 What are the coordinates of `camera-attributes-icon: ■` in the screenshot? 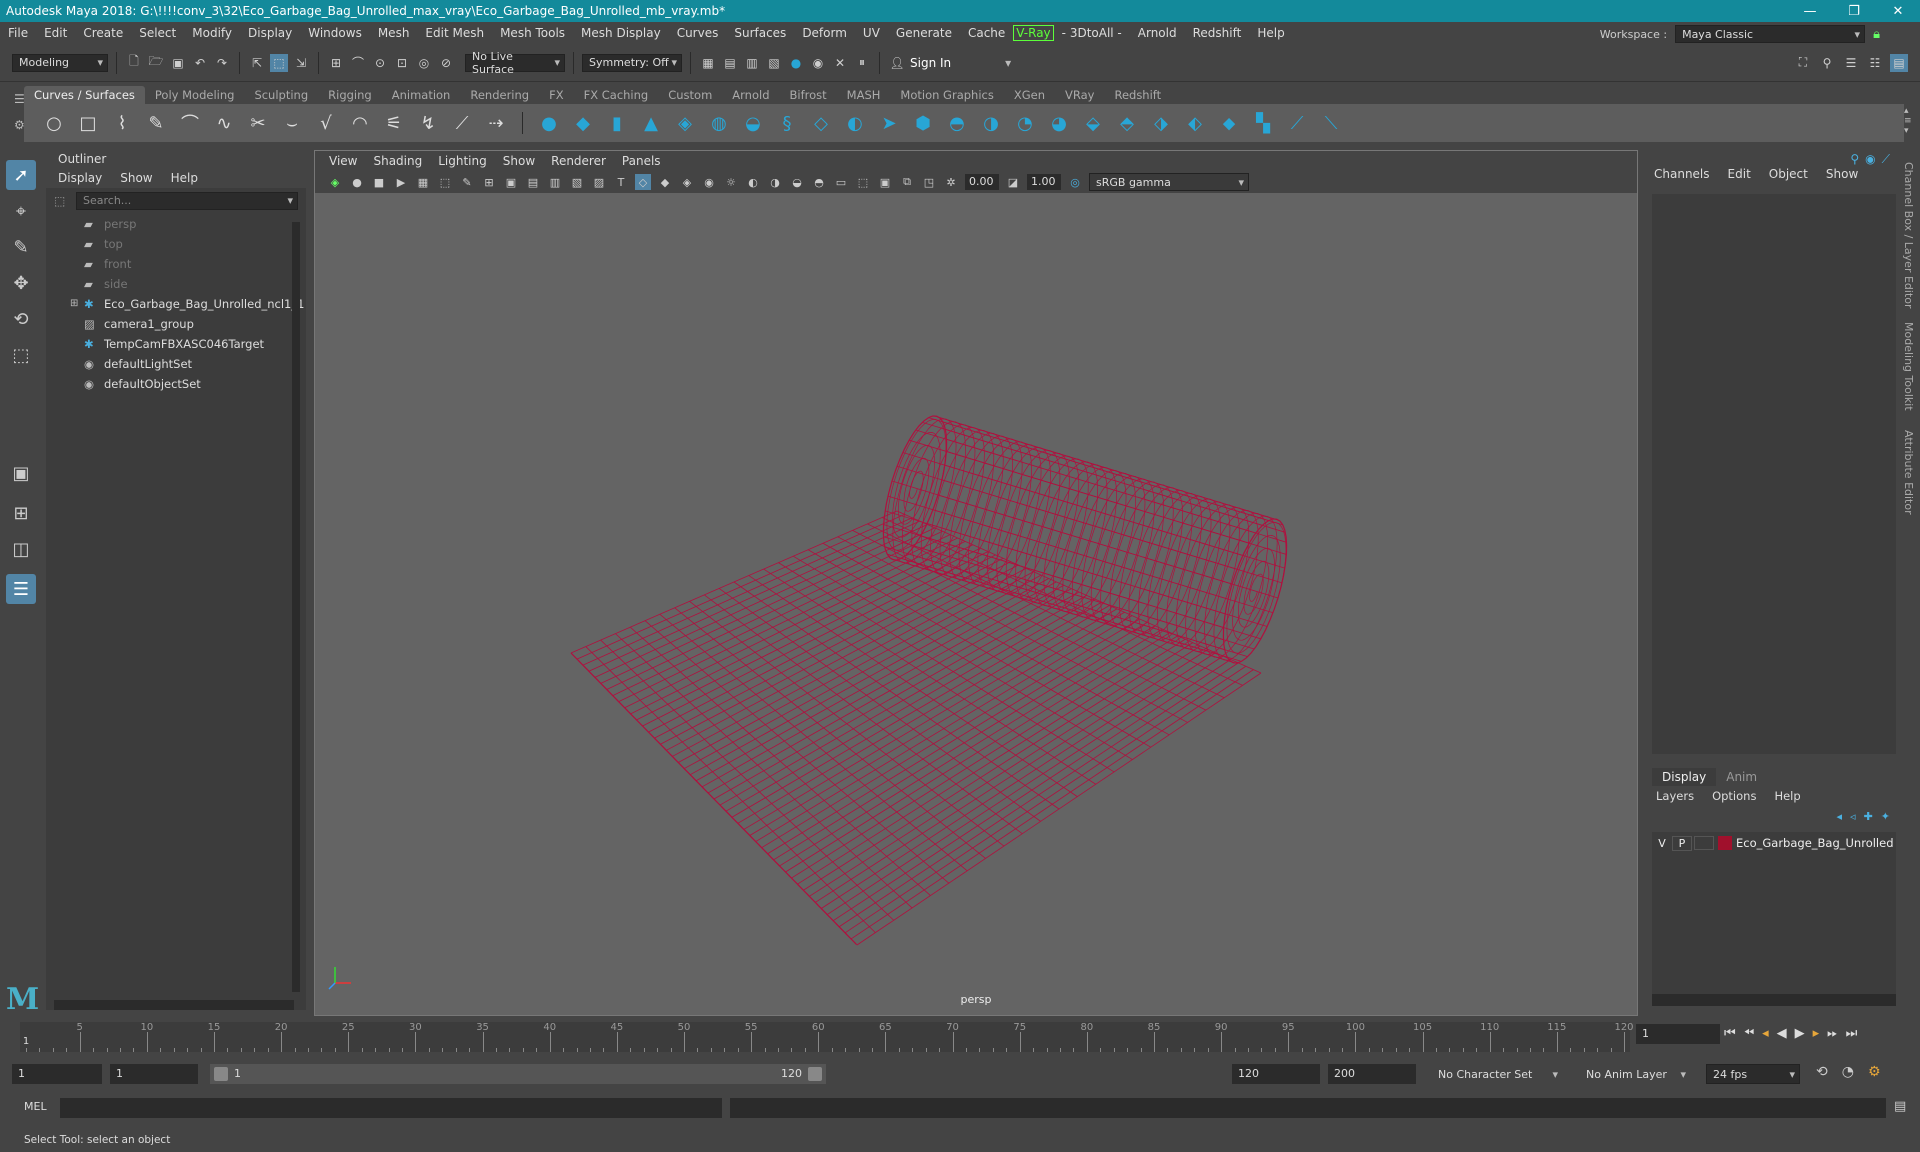 It's located at (379, 182).